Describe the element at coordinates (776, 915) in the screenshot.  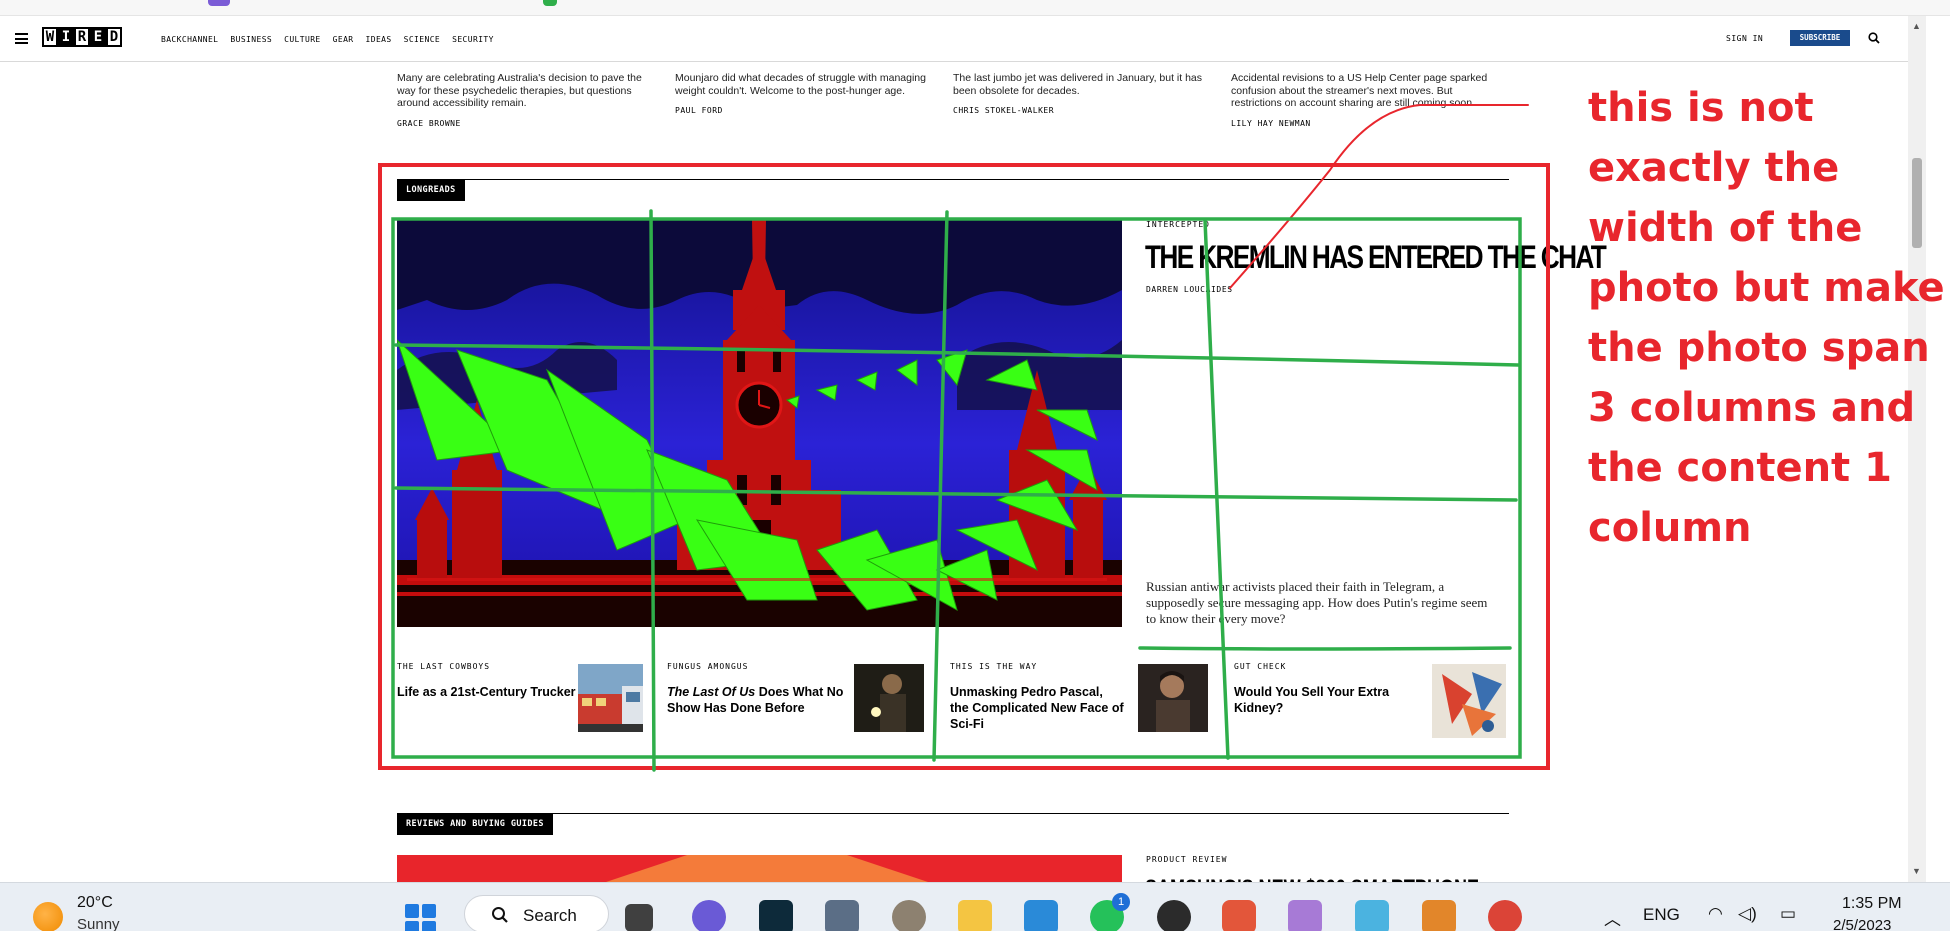
I see `bing-icon` at that location.